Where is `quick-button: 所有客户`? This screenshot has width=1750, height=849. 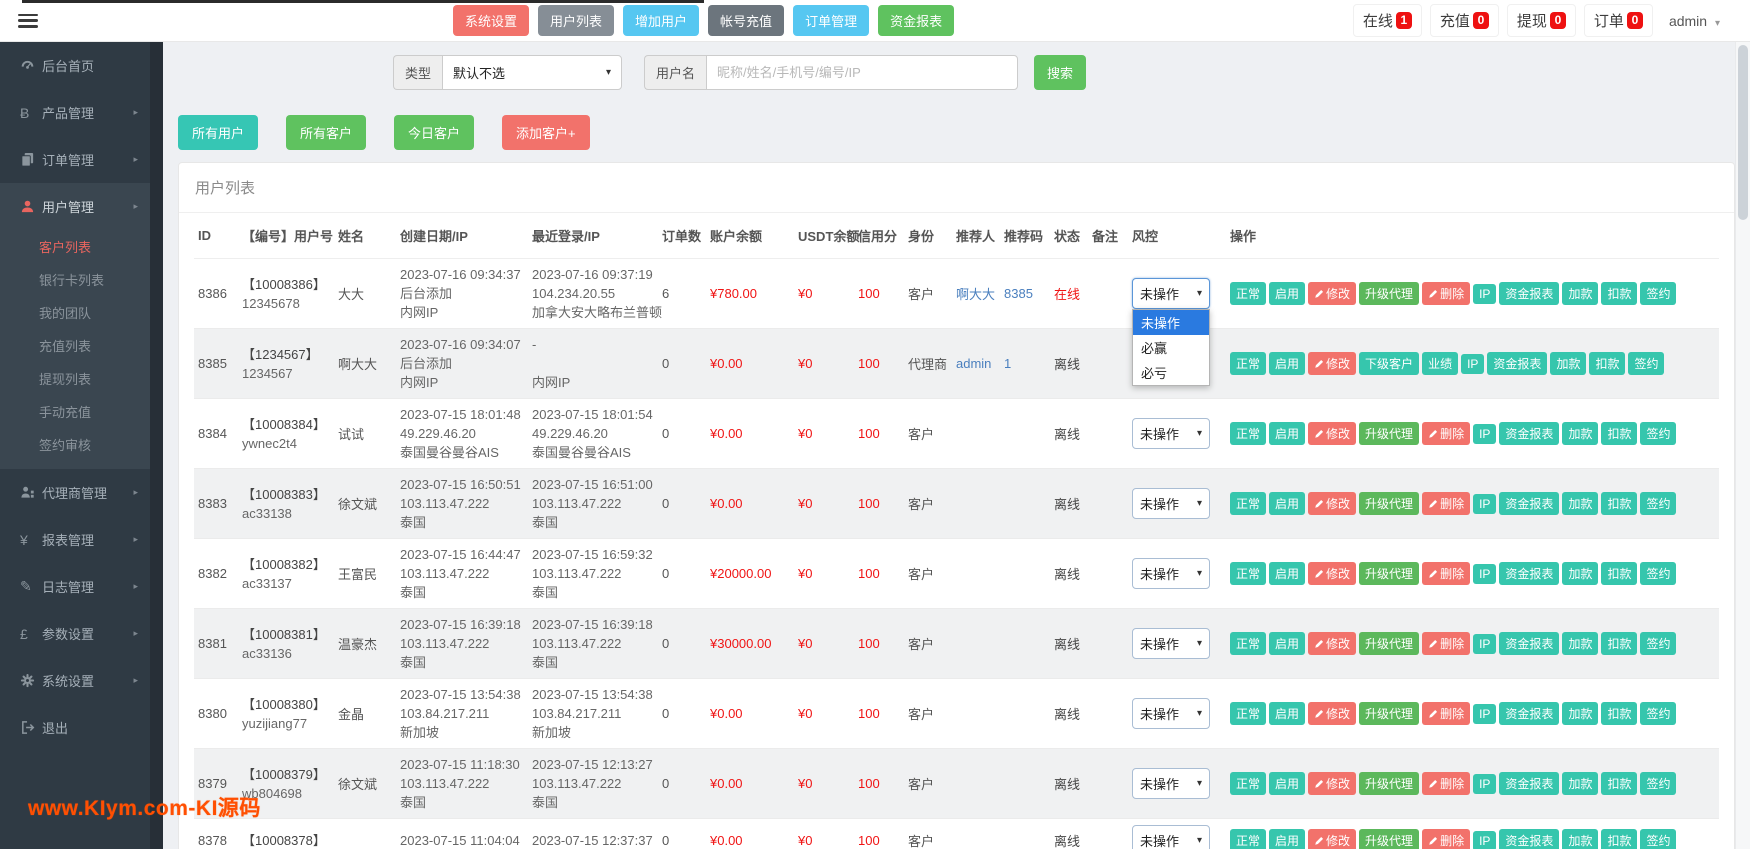
quick-button: 所有客户 is located at coordinates (326, 132).